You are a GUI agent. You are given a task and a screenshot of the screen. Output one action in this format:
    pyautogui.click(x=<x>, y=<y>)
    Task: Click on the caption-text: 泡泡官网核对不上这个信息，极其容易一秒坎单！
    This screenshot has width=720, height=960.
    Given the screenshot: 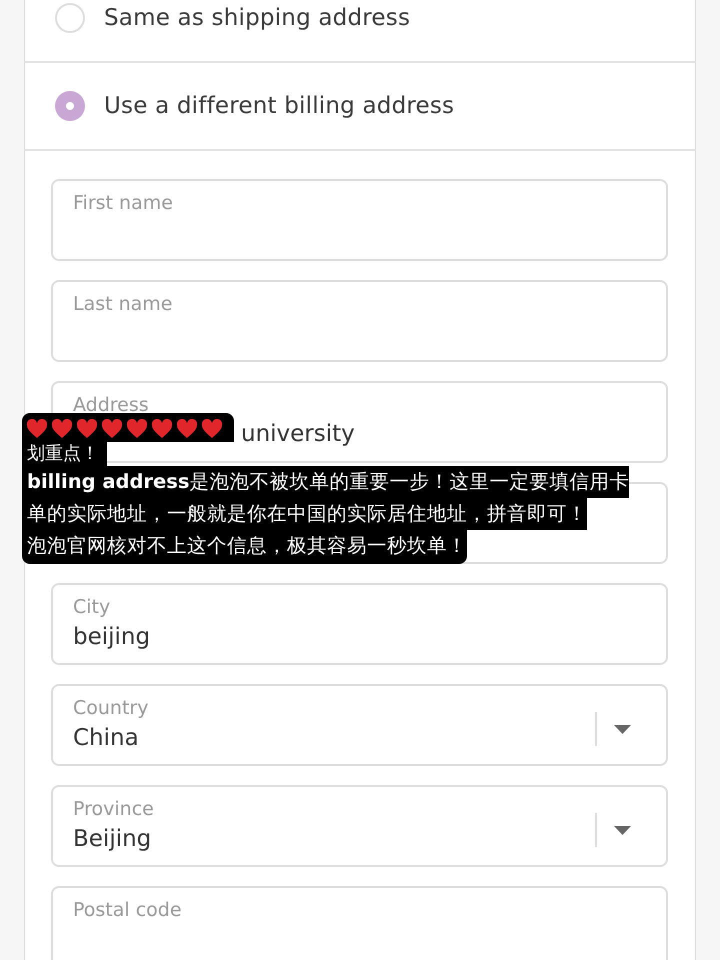 What is the action you would take?
    pyautogui.click(x=244, y=547)
    